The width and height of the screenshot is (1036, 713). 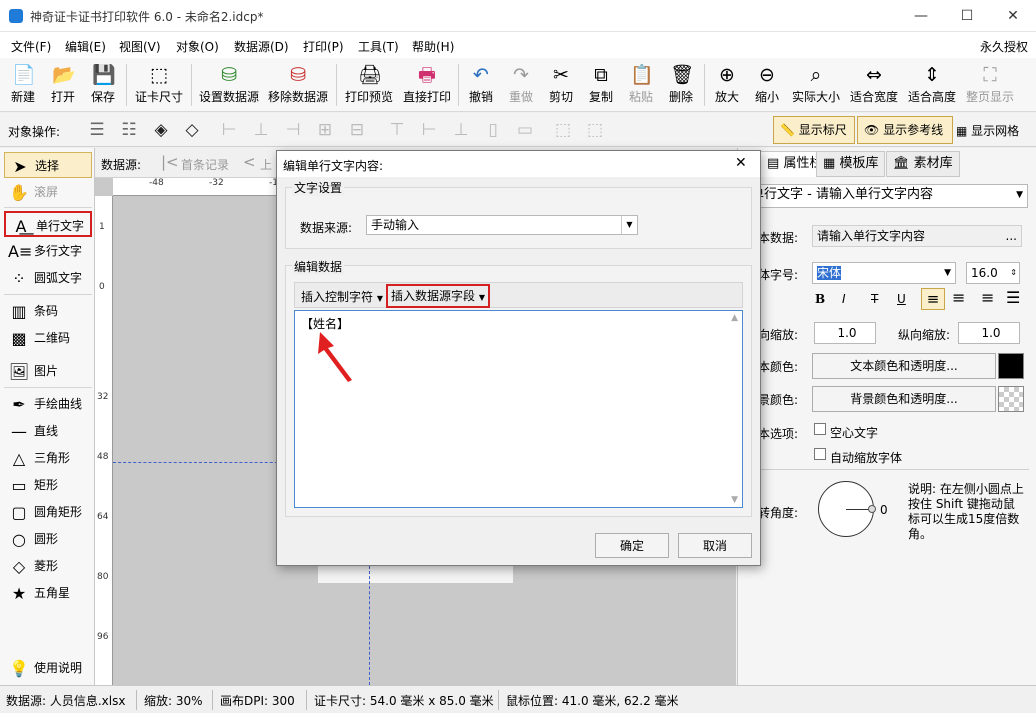 I want to click on italic-button: I, so click(x=844, y=299).